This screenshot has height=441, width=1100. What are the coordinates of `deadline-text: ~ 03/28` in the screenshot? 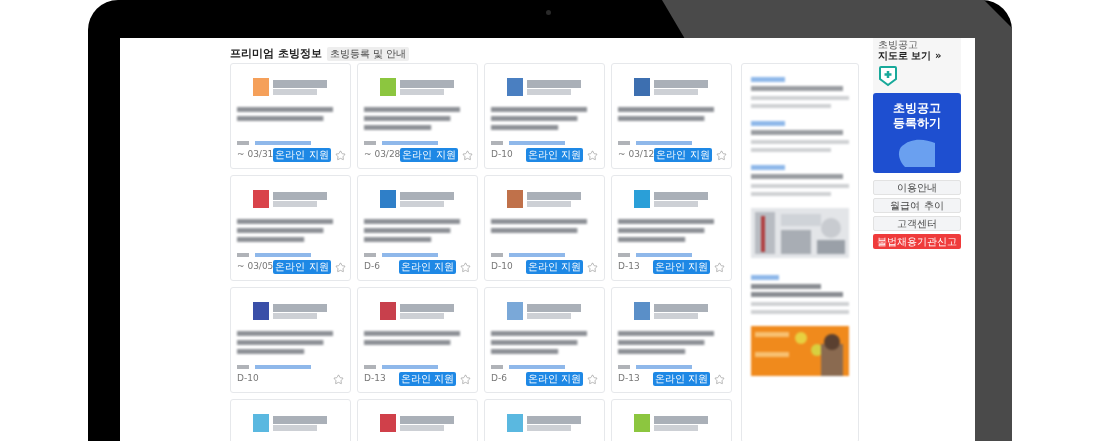 It's located at (382, 155).